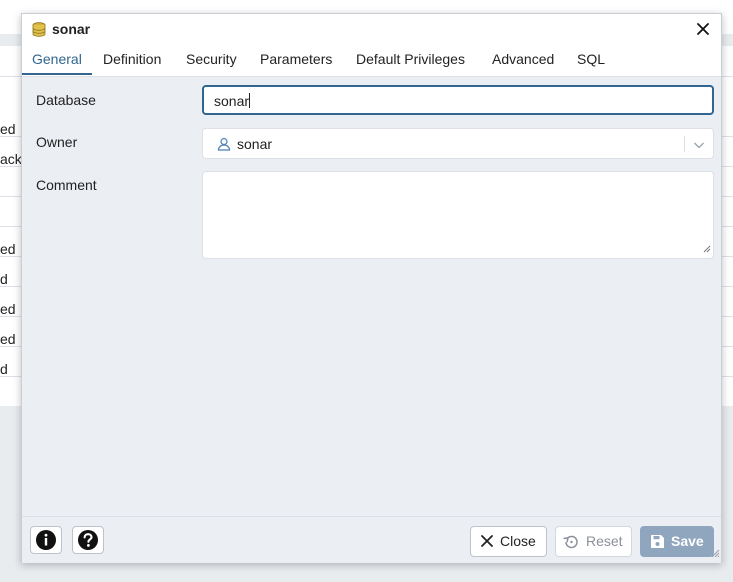 This screenshot has width=733, height=582. What do you see at coordinates (39, 31) in the screenshot?
I see `database-icon` at bounding box center [39, 31].